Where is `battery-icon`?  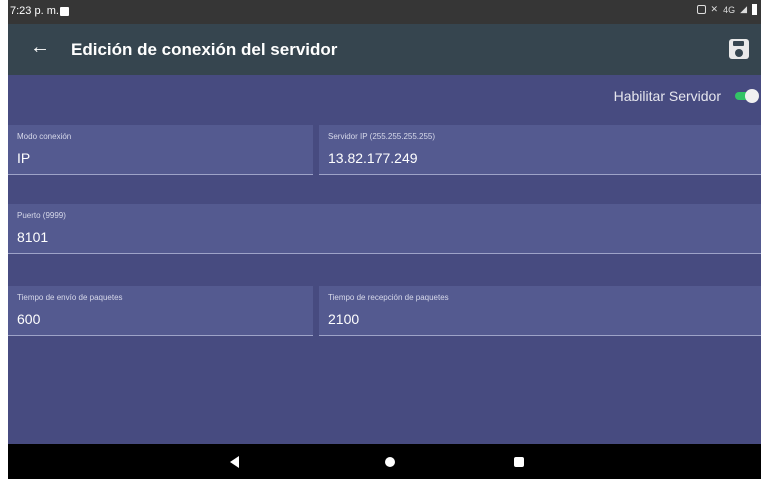
battery-icon is located at coordinates (754, 9).